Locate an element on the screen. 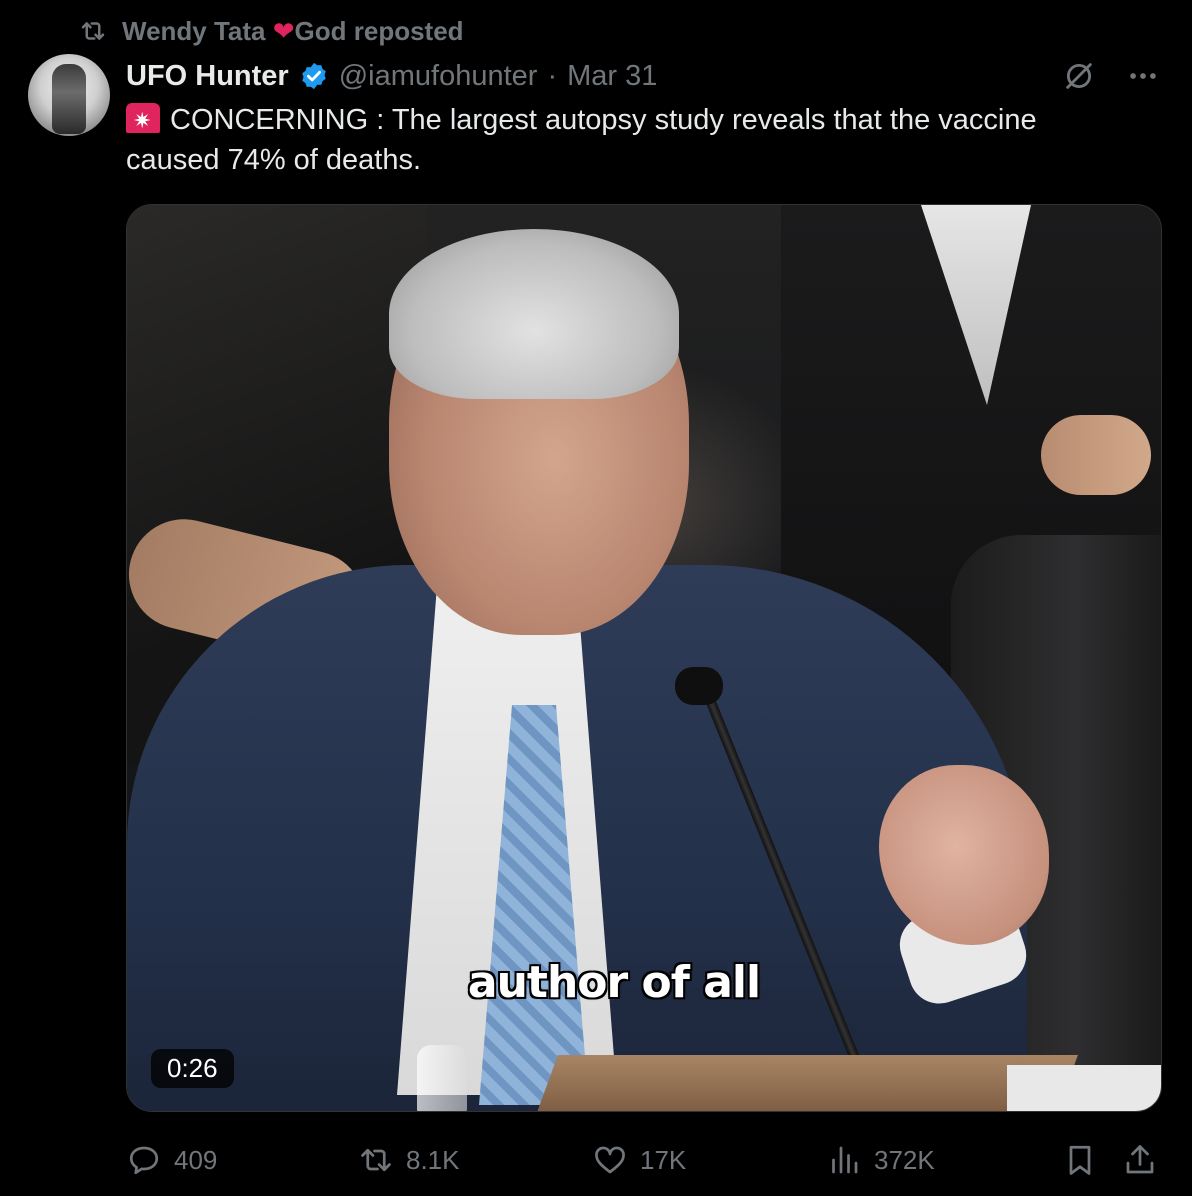  share-icon is located at coordinates (1140, 1159).